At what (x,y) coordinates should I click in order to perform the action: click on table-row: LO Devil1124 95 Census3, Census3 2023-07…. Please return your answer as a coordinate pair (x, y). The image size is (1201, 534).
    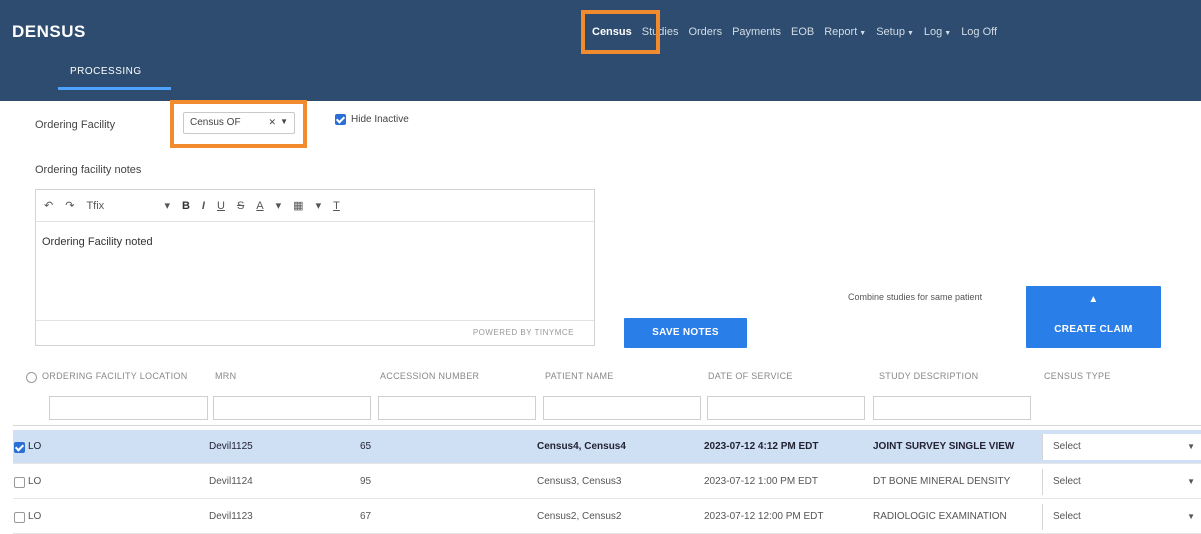
    Looking at the image, I should click on (607, 482).